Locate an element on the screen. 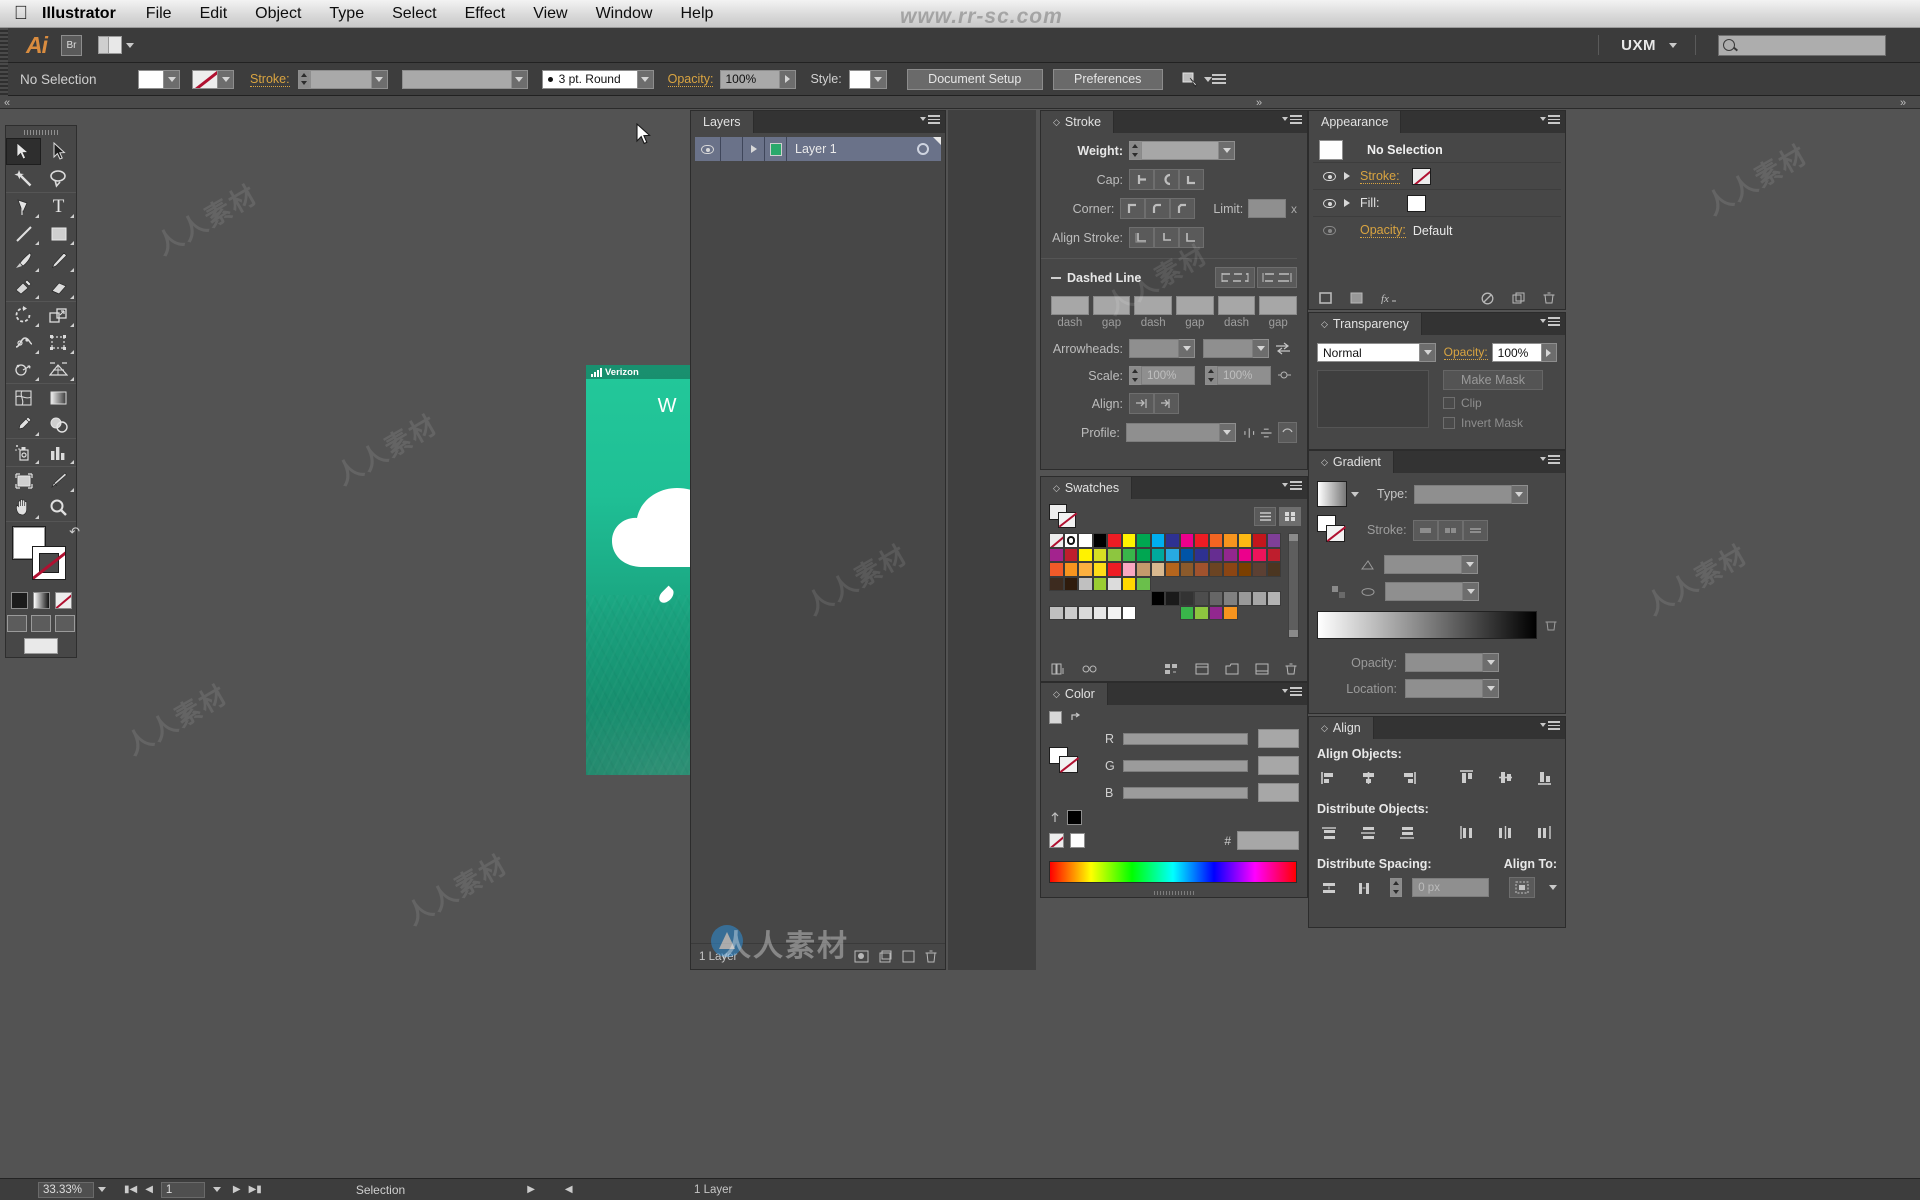 The width and height of the screenshot is (1920, 1200). tools-panel: T ↶ is located at coordinates (42, 391).